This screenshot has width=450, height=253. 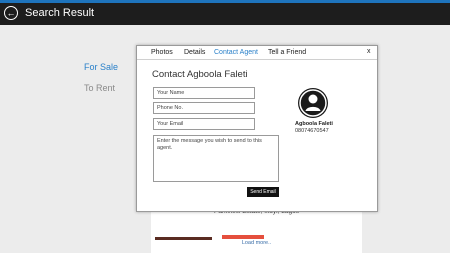 I want to click on accent-strip, so click(x=225, y=1).